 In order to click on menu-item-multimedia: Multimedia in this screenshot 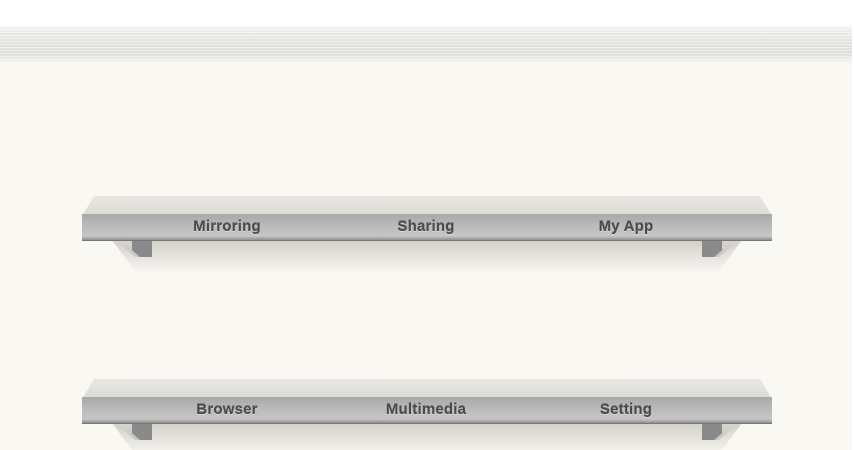, I will do `click(426, 410)`.